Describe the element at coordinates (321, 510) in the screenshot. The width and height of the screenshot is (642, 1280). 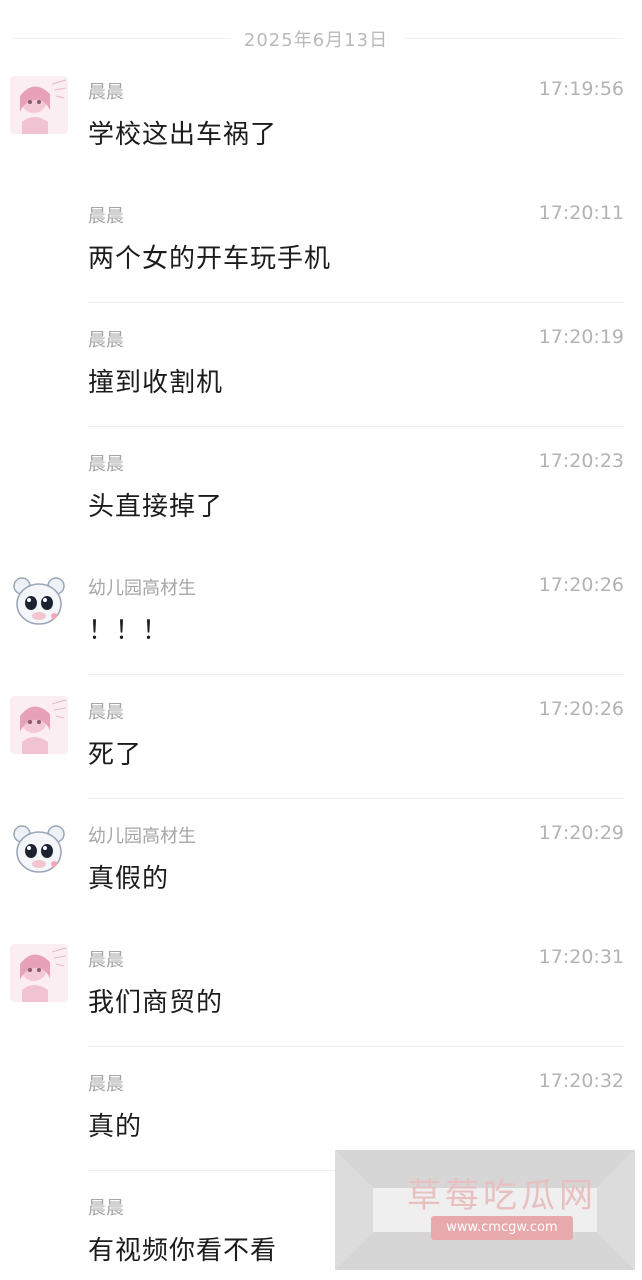
I see `chat-message: 晨晨 17:20:23 头直接掉了` at that location.